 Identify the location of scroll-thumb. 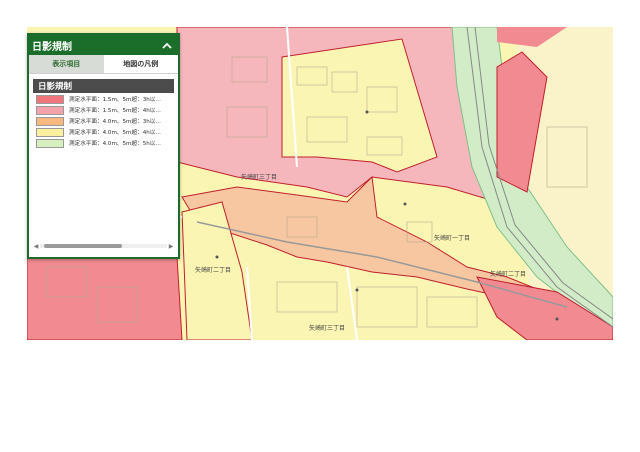
(83, 246).